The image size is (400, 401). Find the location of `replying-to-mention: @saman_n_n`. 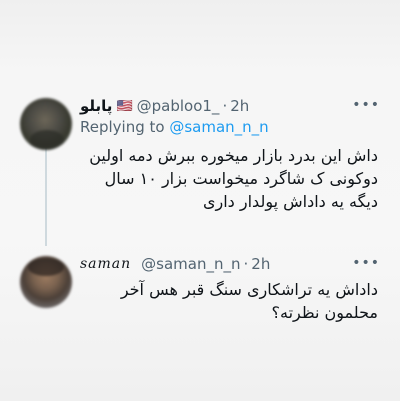

replying-to-mention: @saman_n_n is located at coordinates (218, 127).